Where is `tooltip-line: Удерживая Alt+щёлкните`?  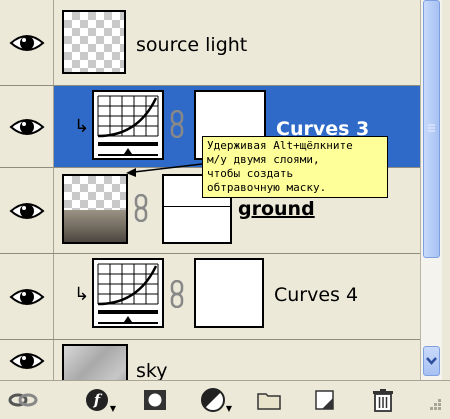 tooltip-line: Удерживая Alt+щёлкните is located at coordinates (280, 145).